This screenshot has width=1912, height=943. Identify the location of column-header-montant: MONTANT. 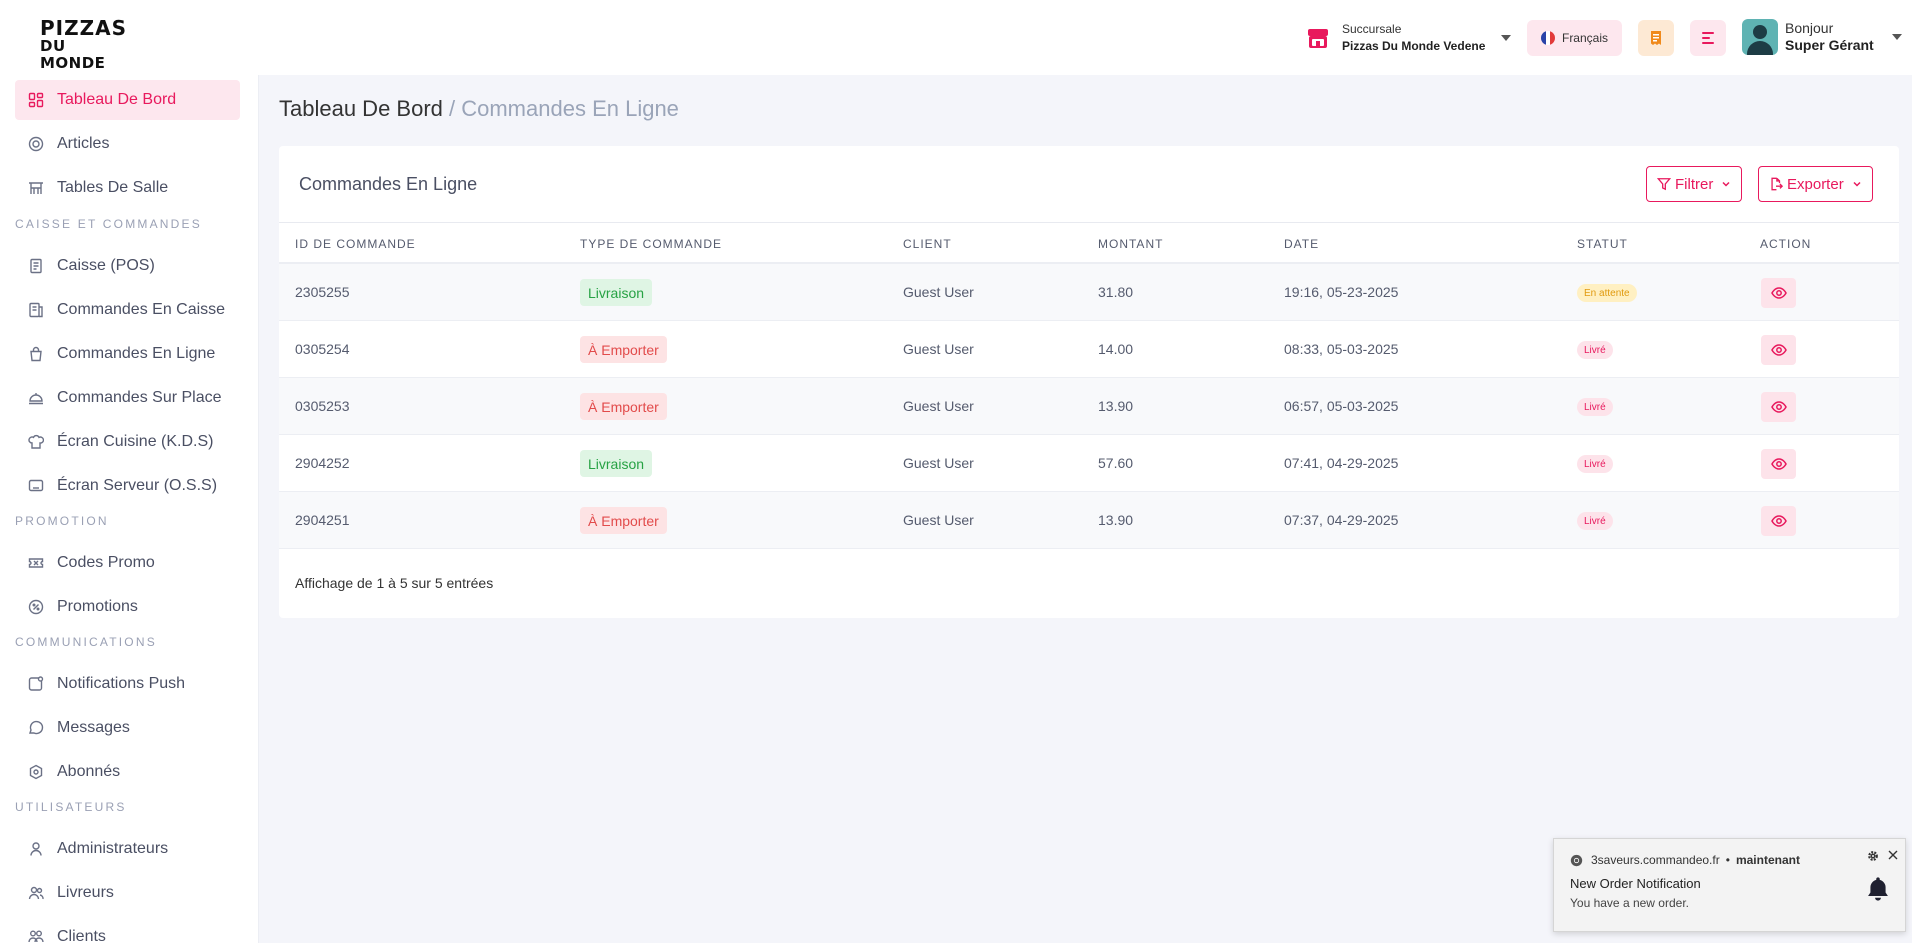
(1130, 244).